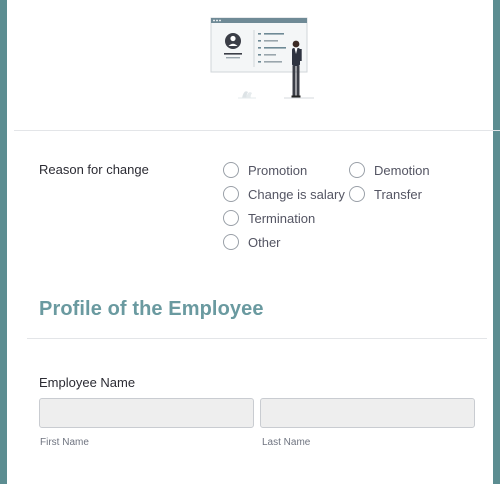  Describe the element at coordinates (262, 58) in the screenshot. I see `presentation-illustration` at that location.